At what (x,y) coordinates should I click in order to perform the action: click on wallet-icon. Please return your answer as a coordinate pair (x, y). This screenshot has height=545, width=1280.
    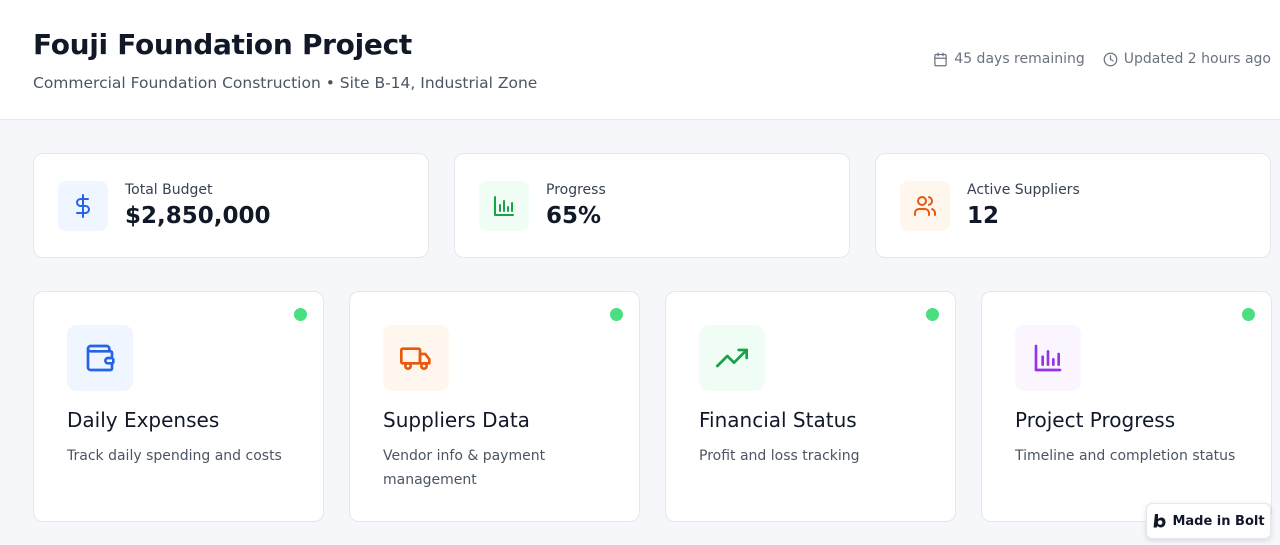
    Looking at the image, I should click on (100, 358).